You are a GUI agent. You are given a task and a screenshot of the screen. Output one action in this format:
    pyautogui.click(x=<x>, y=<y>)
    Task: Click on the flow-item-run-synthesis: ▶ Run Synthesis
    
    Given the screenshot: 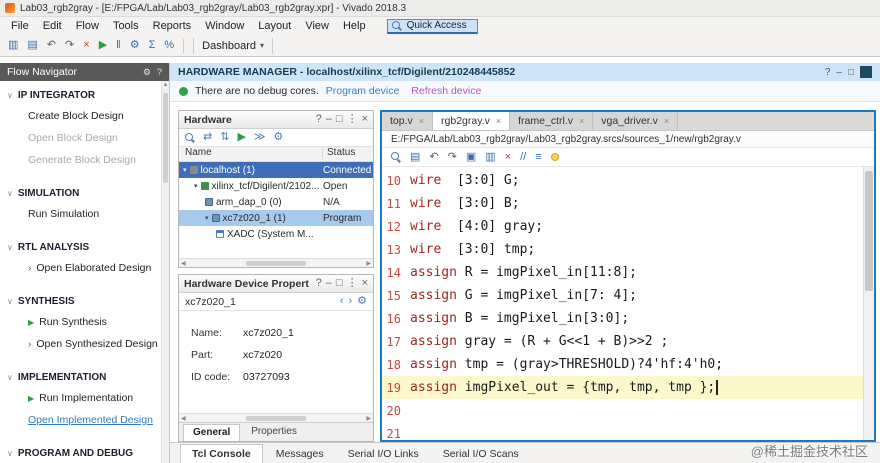 What is the action you would take?
    pyautogui.click(x=84, y=322)
    